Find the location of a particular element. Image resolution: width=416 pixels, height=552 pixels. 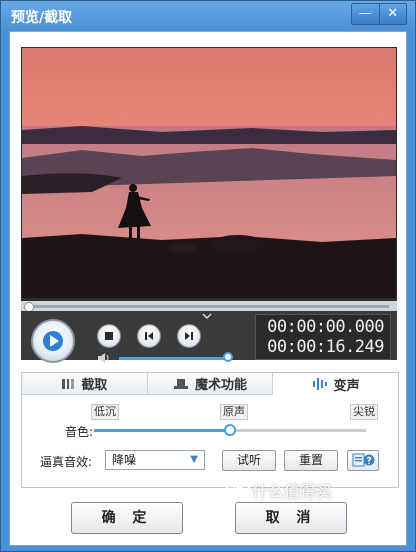

next-frame-button is located at coordinates (189, 336).